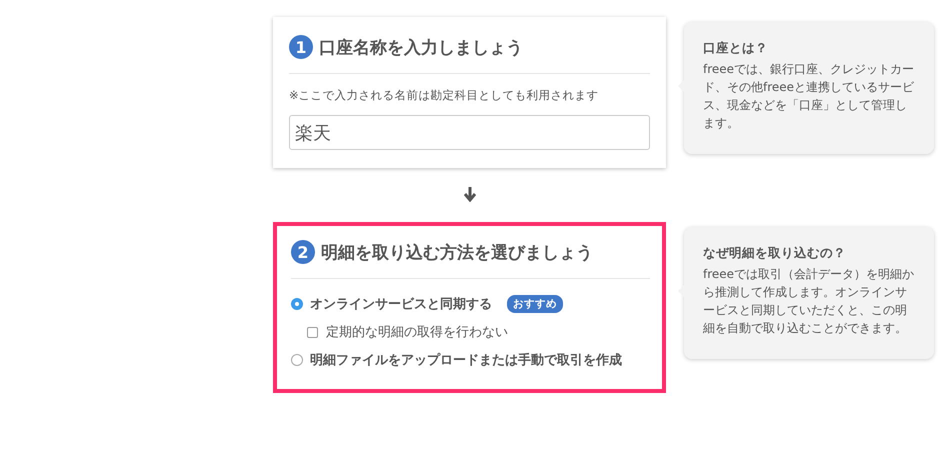  Describe the element at coordinates (535, 304) in the screenshot. I see `recommended-badge: おすすめ` at that location.